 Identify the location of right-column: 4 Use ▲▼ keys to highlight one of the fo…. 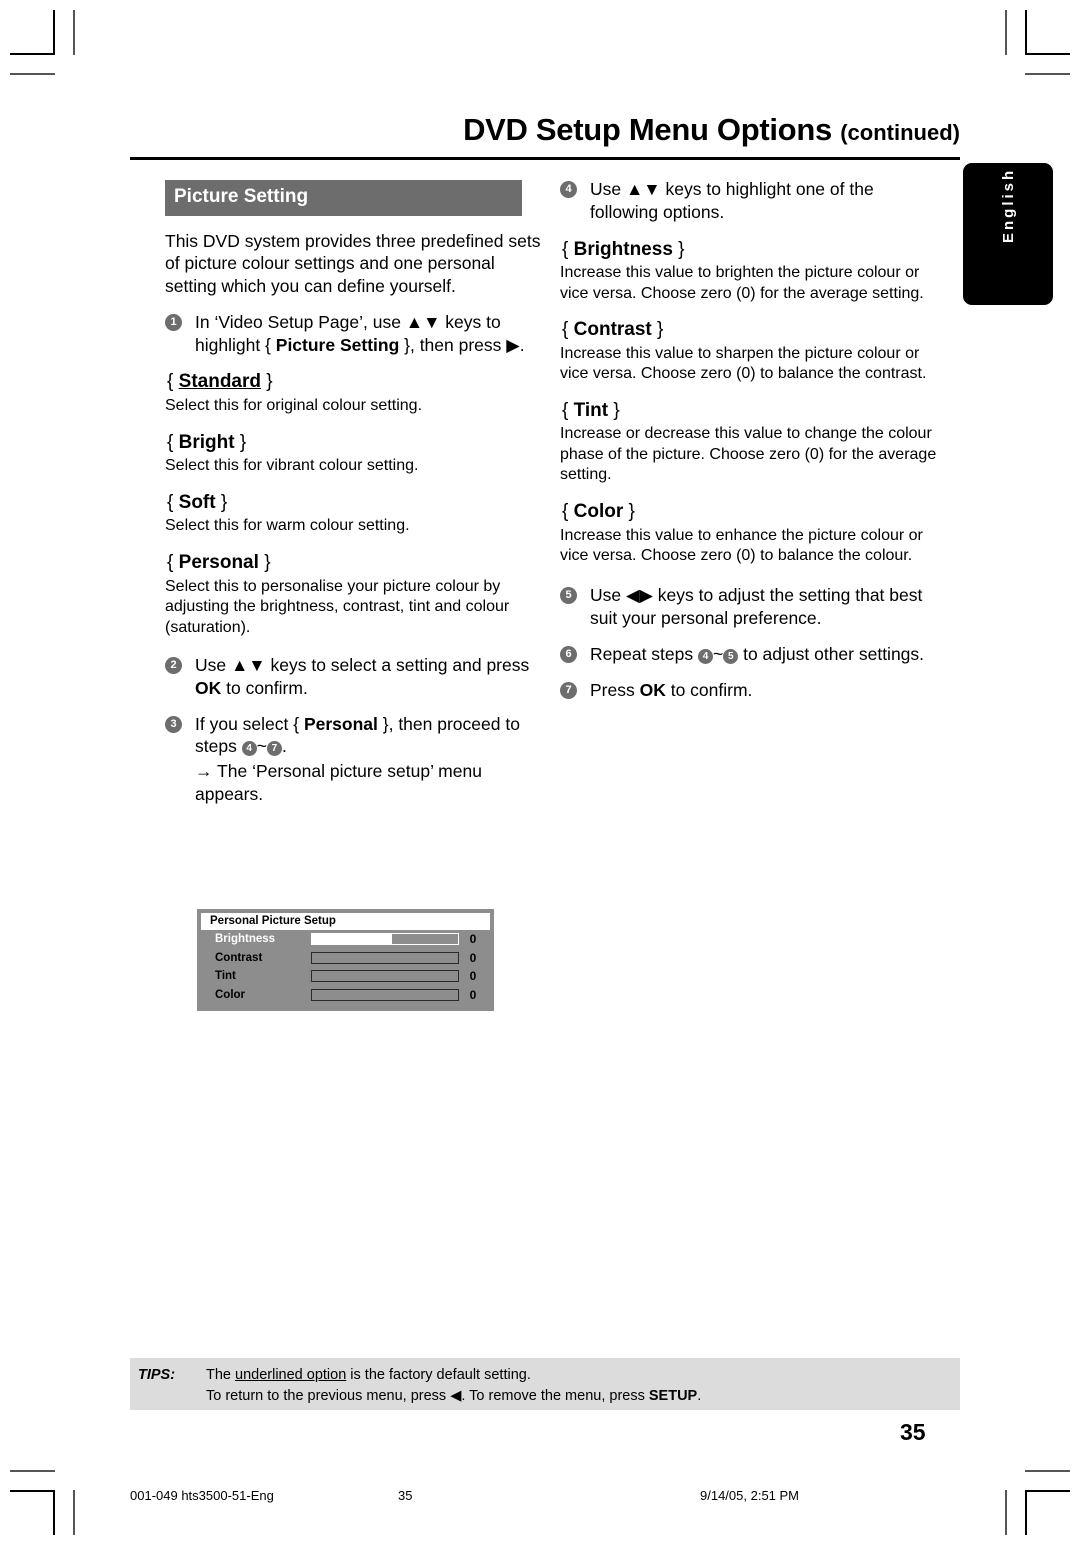
(752, 446).